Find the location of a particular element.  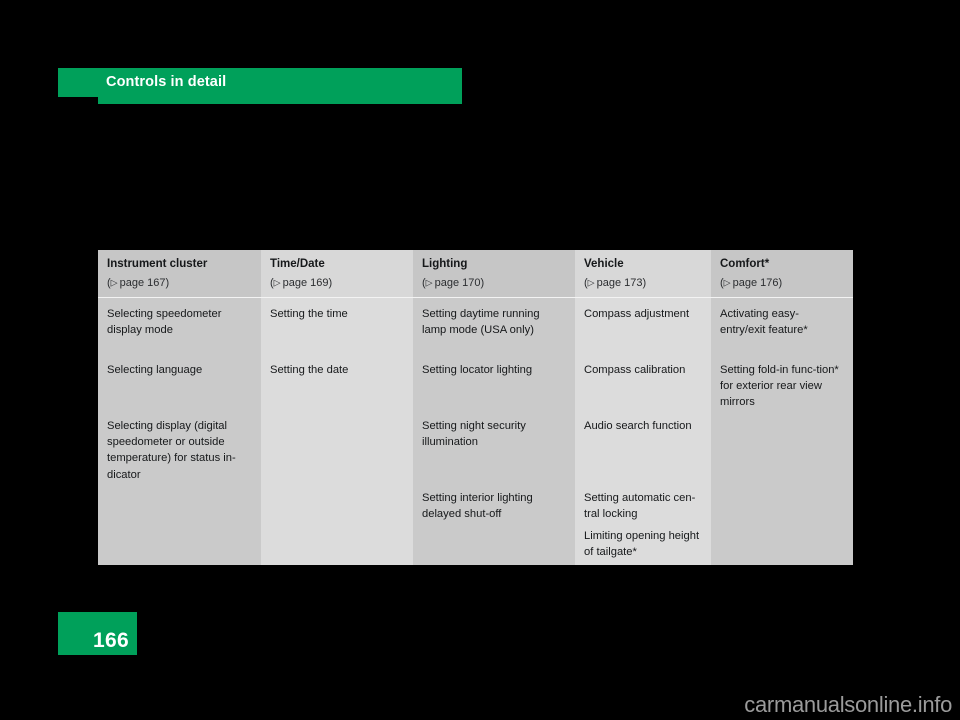

page-number-box: 166 is located at coordinates (97, 633).